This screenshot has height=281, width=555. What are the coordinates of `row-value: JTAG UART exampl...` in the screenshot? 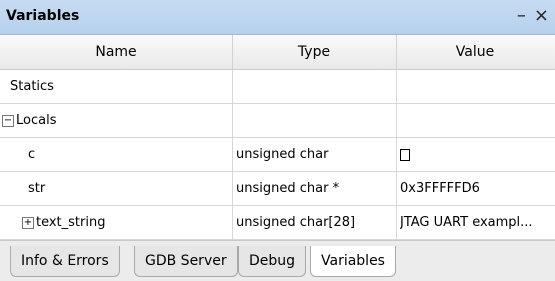 It's located at (466, 222).